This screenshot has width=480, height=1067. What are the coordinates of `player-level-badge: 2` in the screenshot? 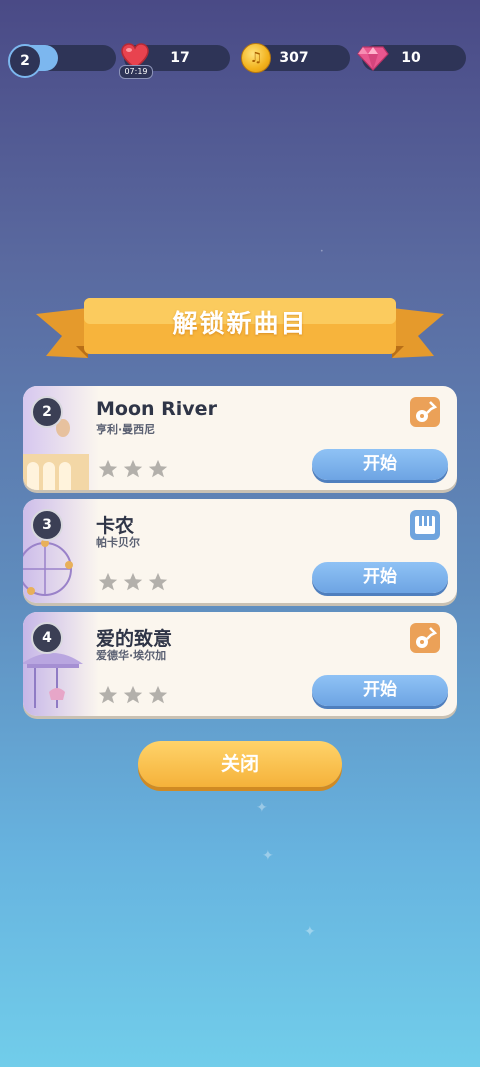 It's located at (25, 61).